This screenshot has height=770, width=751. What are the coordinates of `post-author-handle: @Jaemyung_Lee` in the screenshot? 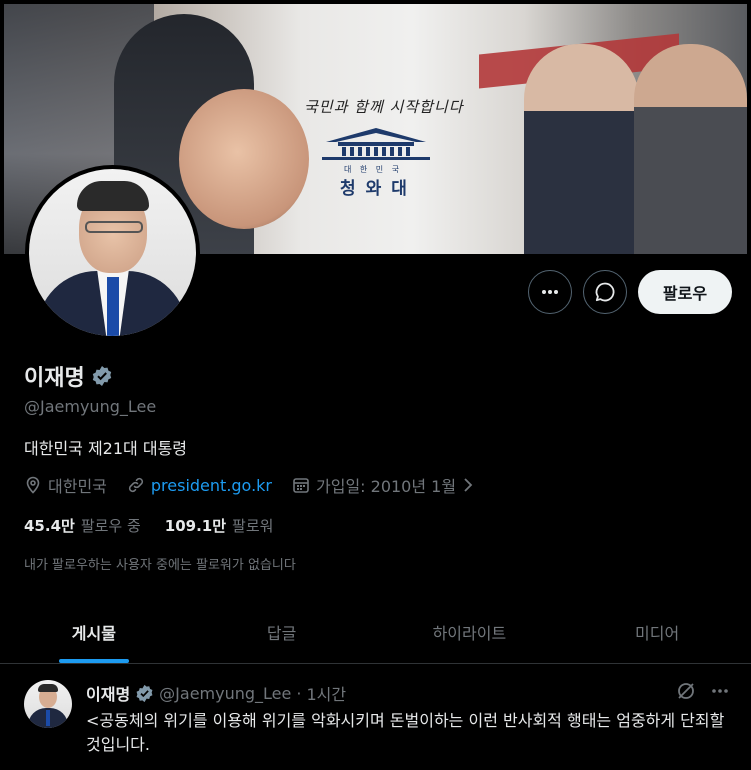 It's located at (225, 693).